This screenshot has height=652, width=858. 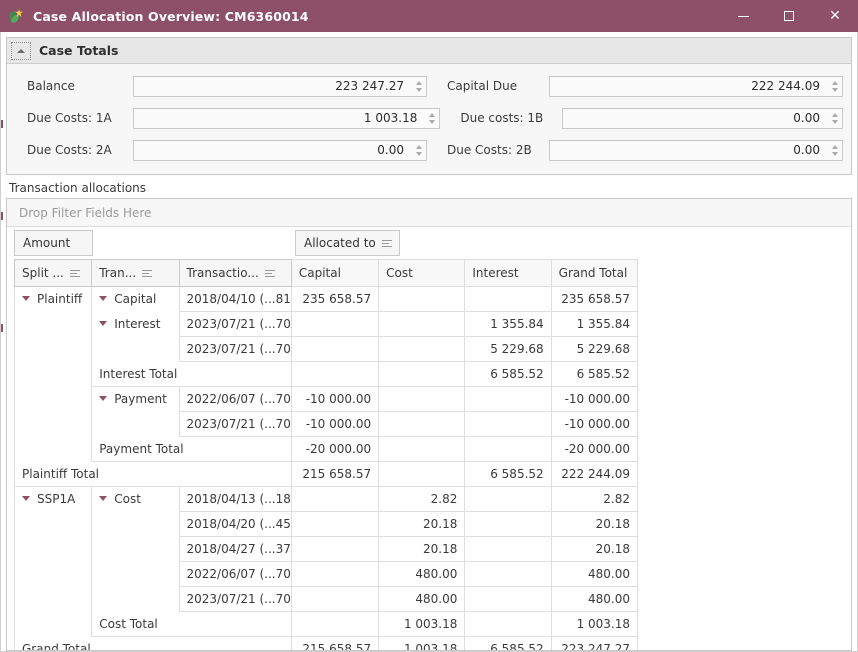 What do you see at coordinates (508, 273) in the screenshot?
I see `column-header-interest: Interest` at bounding box center [508, 273].